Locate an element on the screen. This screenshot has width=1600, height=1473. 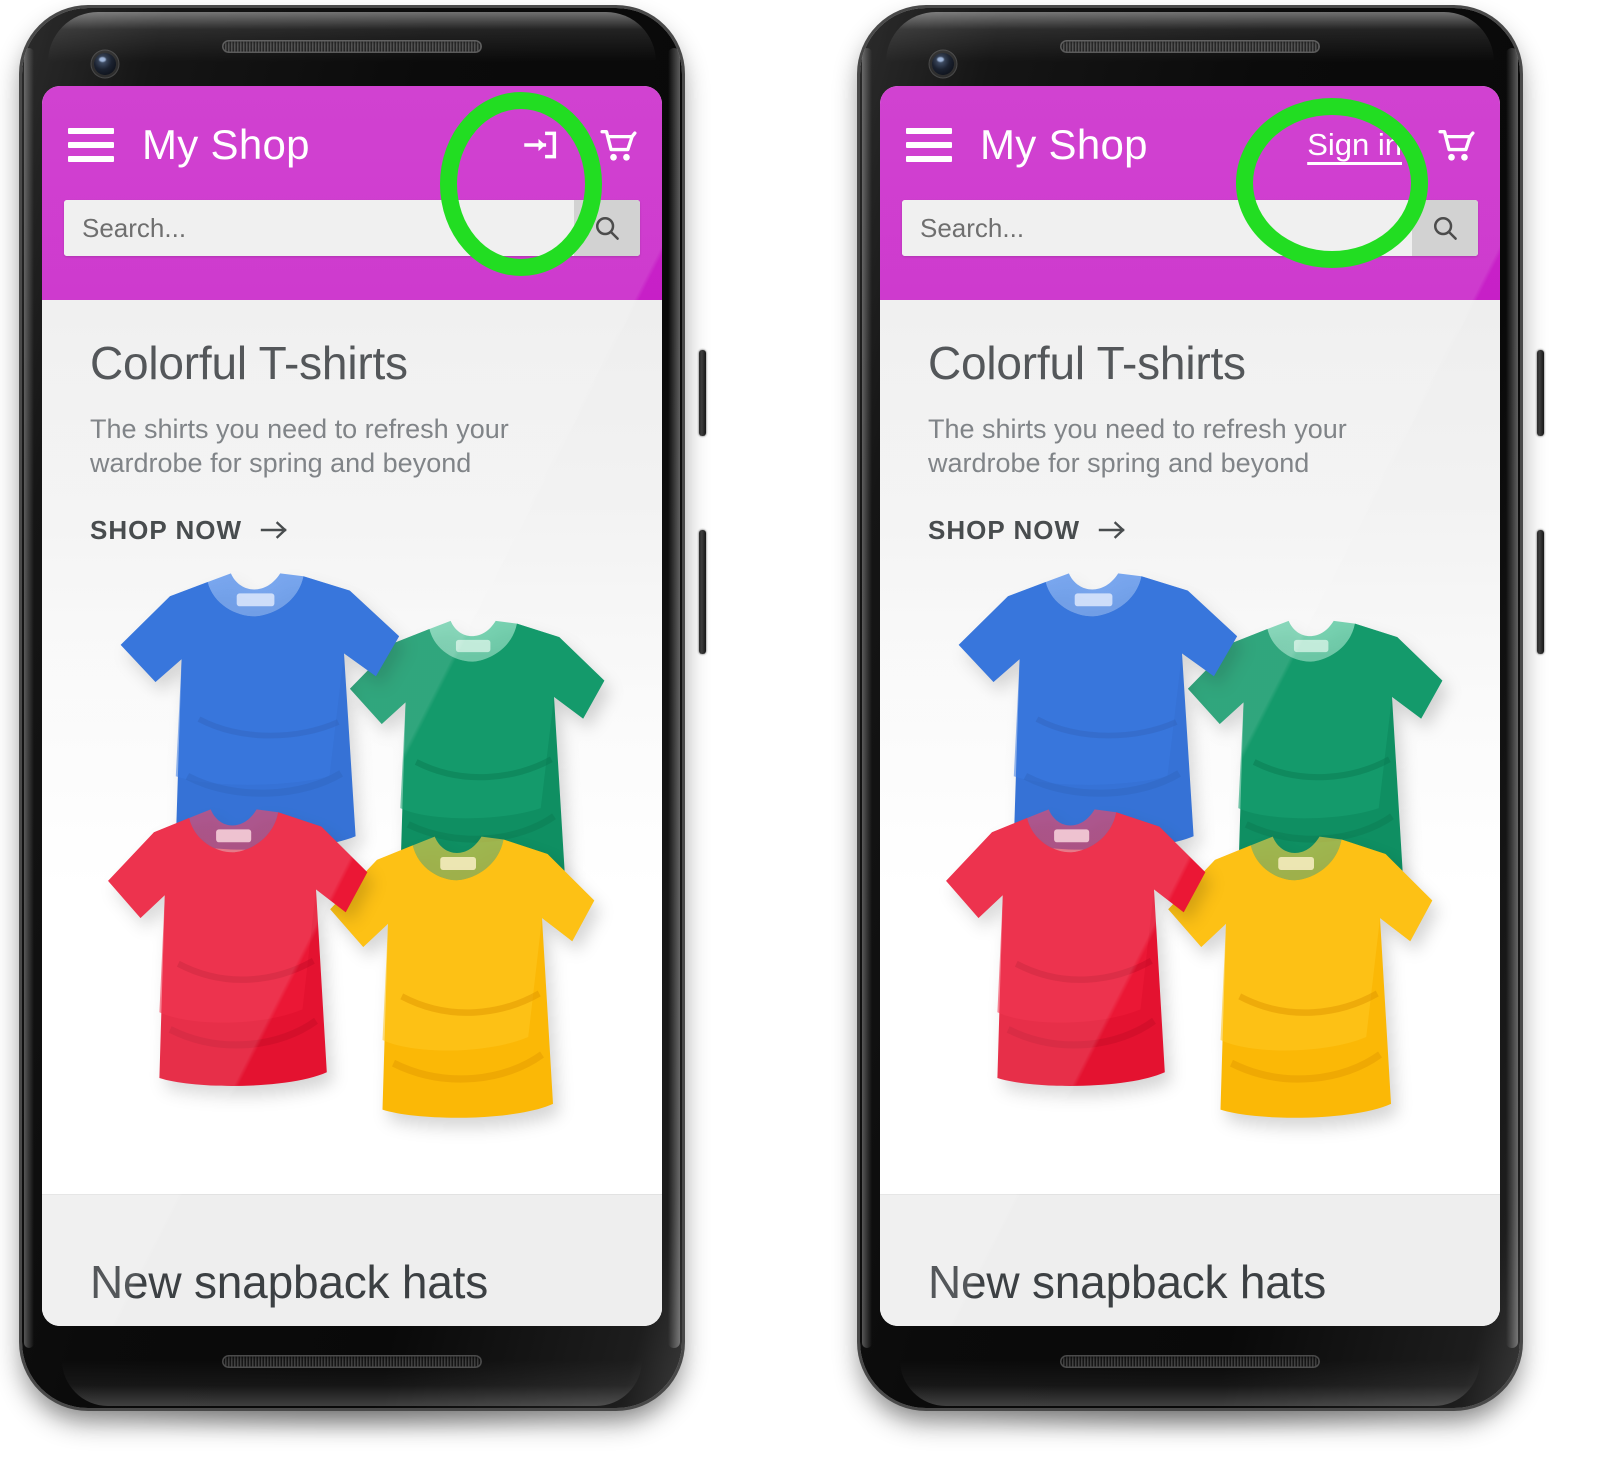
app-bar-top-row: My Shop is located at coordinates (352, 145).